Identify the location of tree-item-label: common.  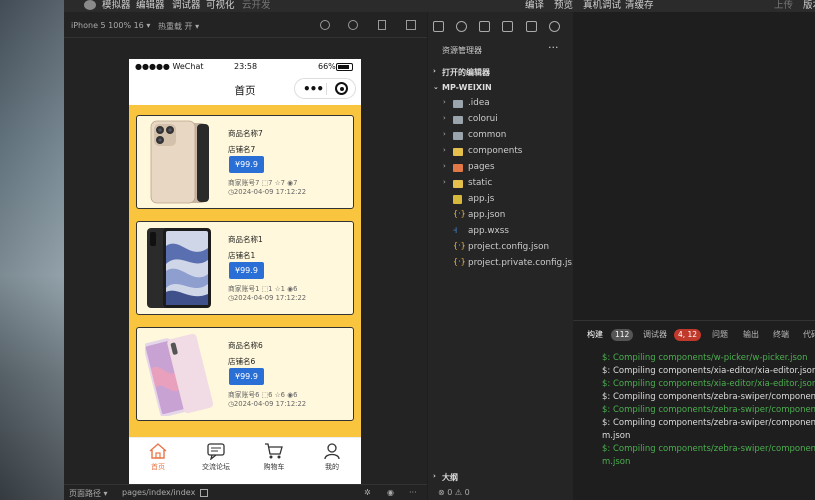
(487, 135).